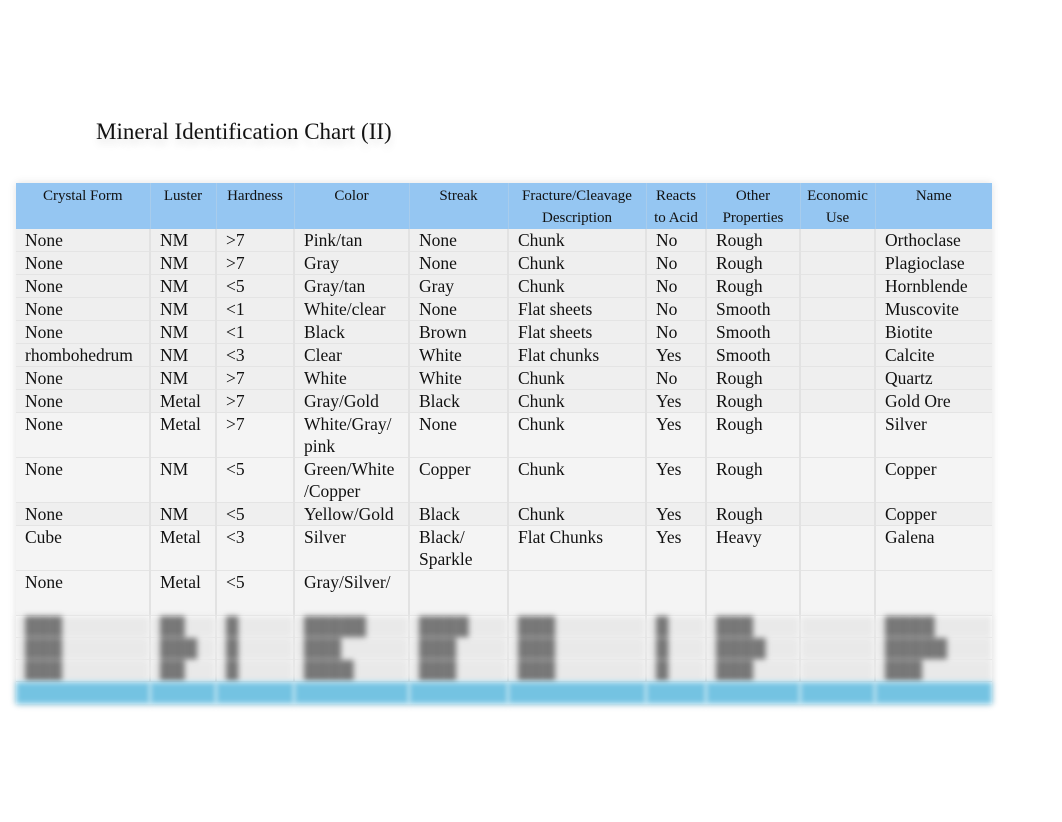 Image resolution: width=1062 pixels, height=822 pixels. What do you see at coordinates (504, 692) in the screenshot?
I see `blurred-footer-header-row` at bounding box center [504, 692].